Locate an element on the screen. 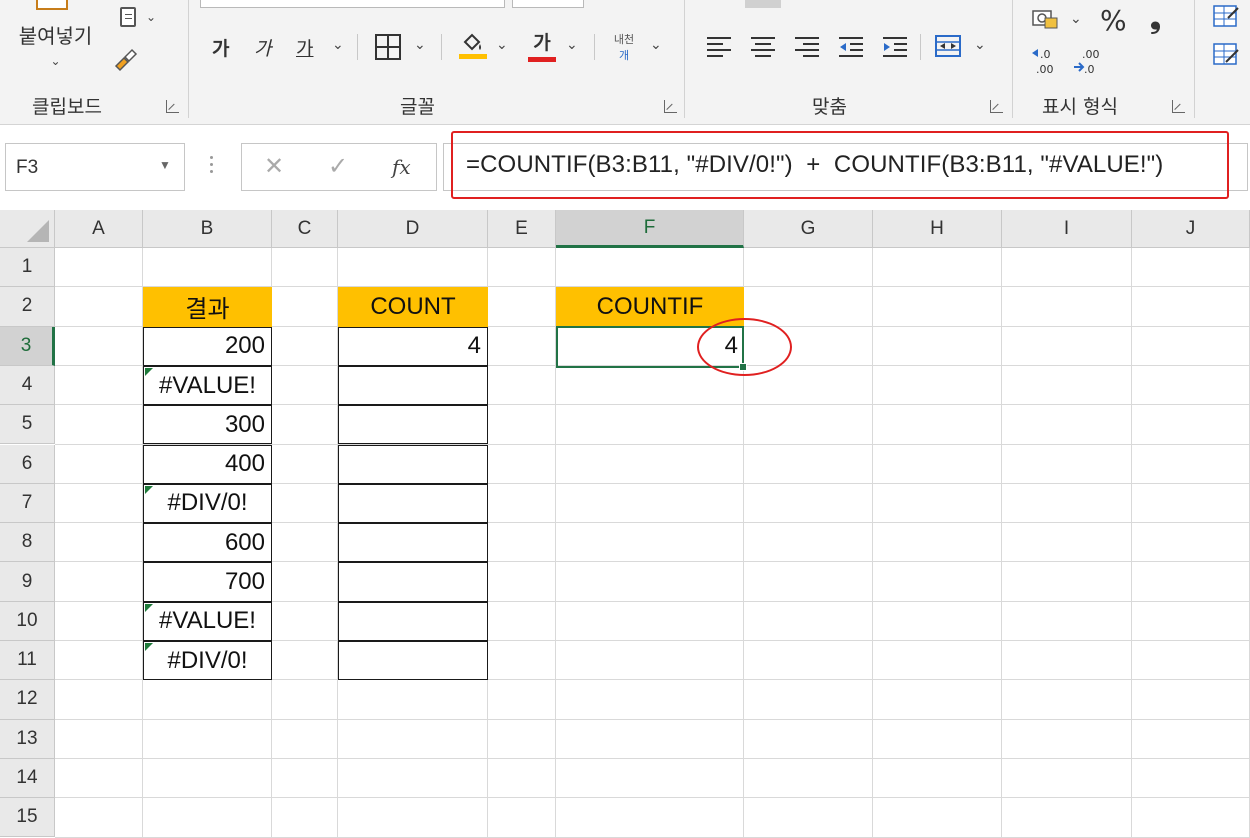 Image resolution: width=1250 pixels, height=838 pixels. cell-b11: #DIV/0! is located at coordinates (207, 661).